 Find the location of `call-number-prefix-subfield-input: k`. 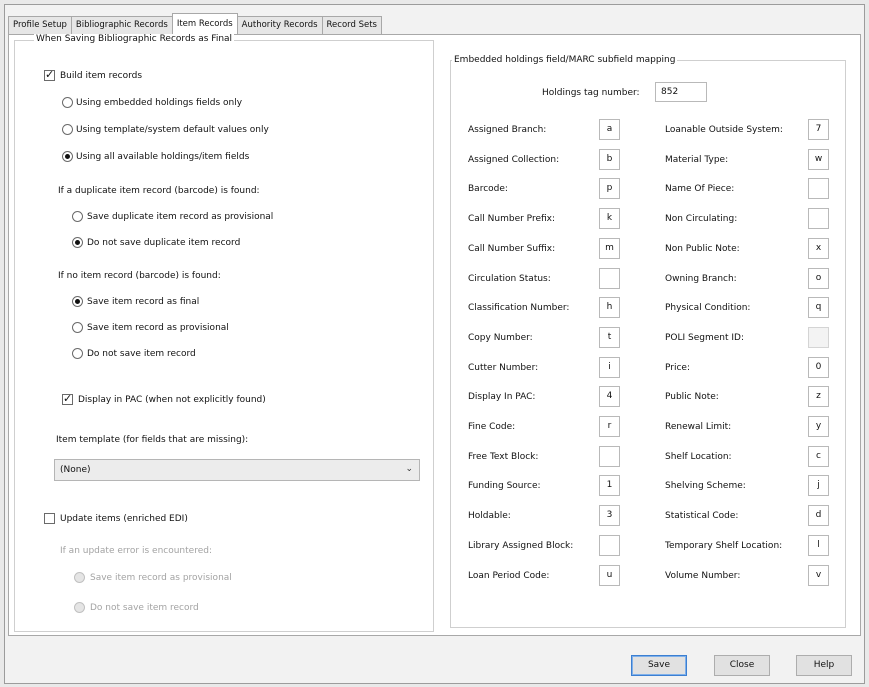

call-number-prefix-subfield-input: k is located at coordinates (609, 218).